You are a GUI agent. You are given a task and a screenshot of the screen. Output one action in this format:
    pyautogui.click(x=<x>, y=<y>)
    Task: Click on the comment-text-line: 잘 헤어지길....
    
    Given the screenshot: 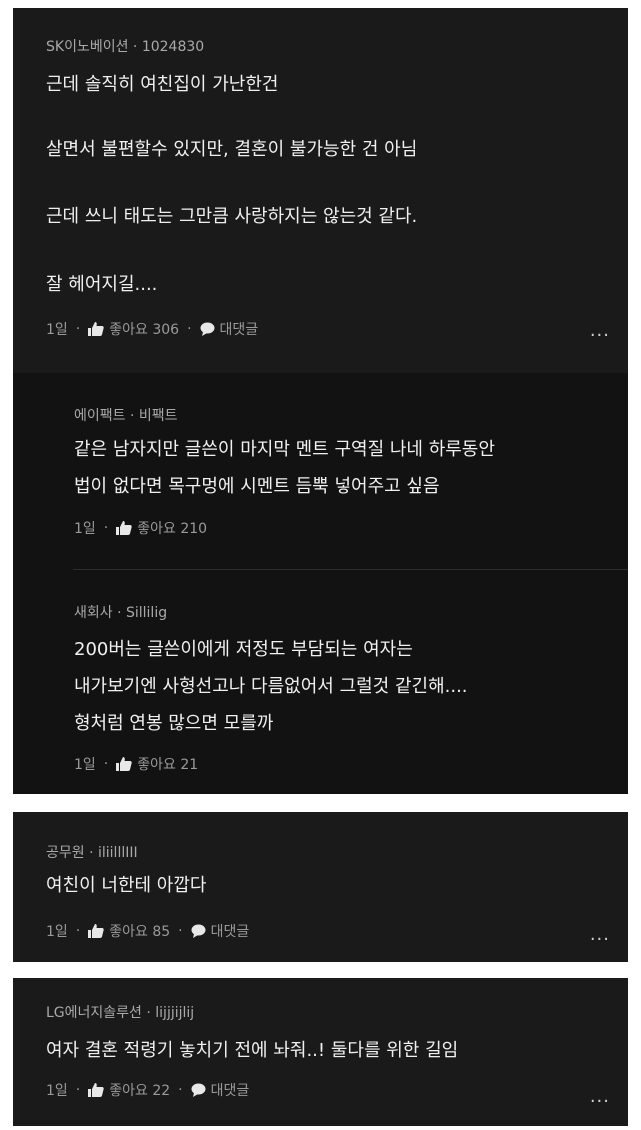 What is the action you would take?
    pyautogui.click(x=102, y=284)
    